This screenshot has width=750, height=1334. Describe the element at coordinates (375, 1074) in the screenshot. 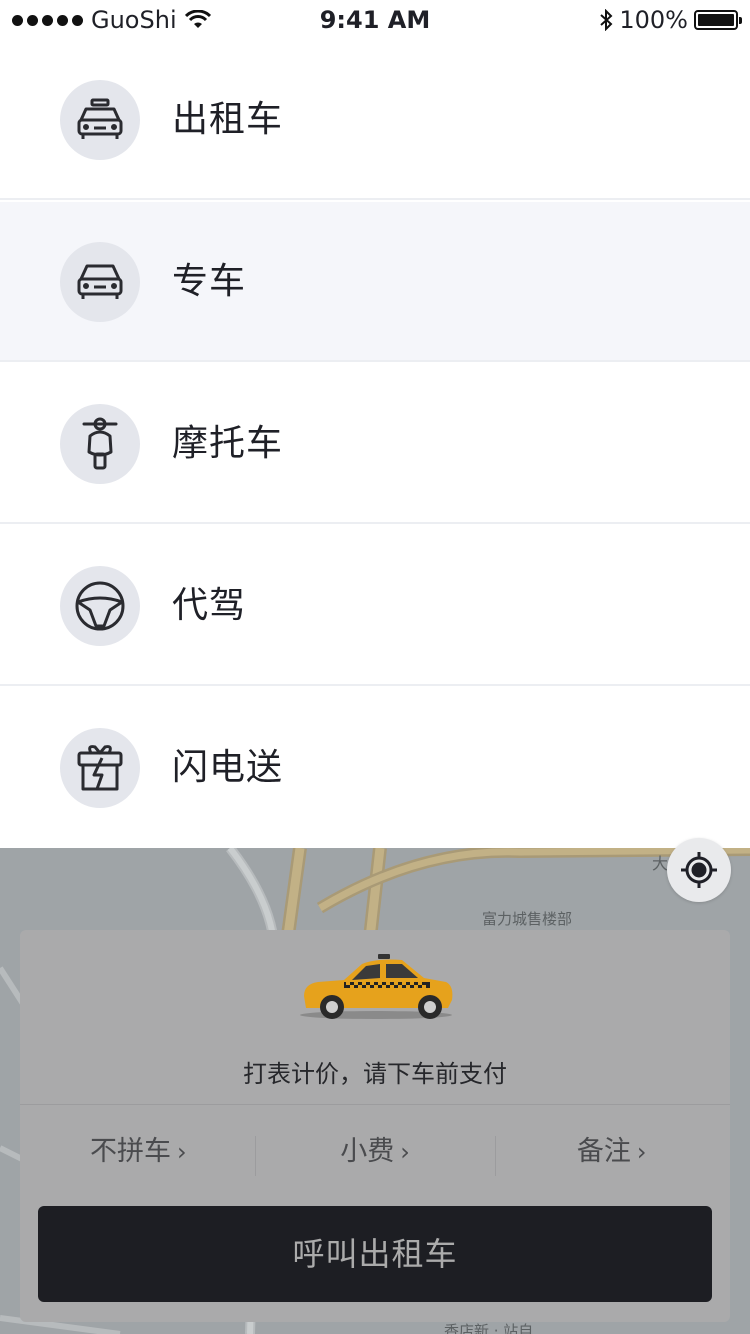

I see `fare-info-text: 打表计价，请下车前支付` at that location.